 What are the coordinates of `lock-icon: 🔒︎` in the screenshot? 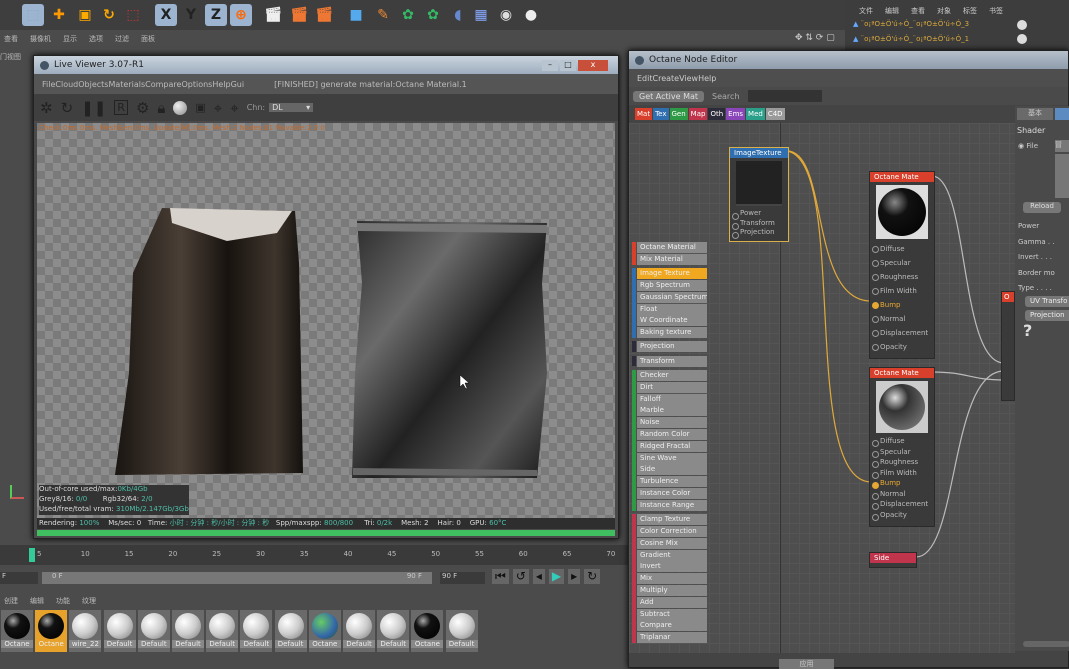 It's located at (161, 108).